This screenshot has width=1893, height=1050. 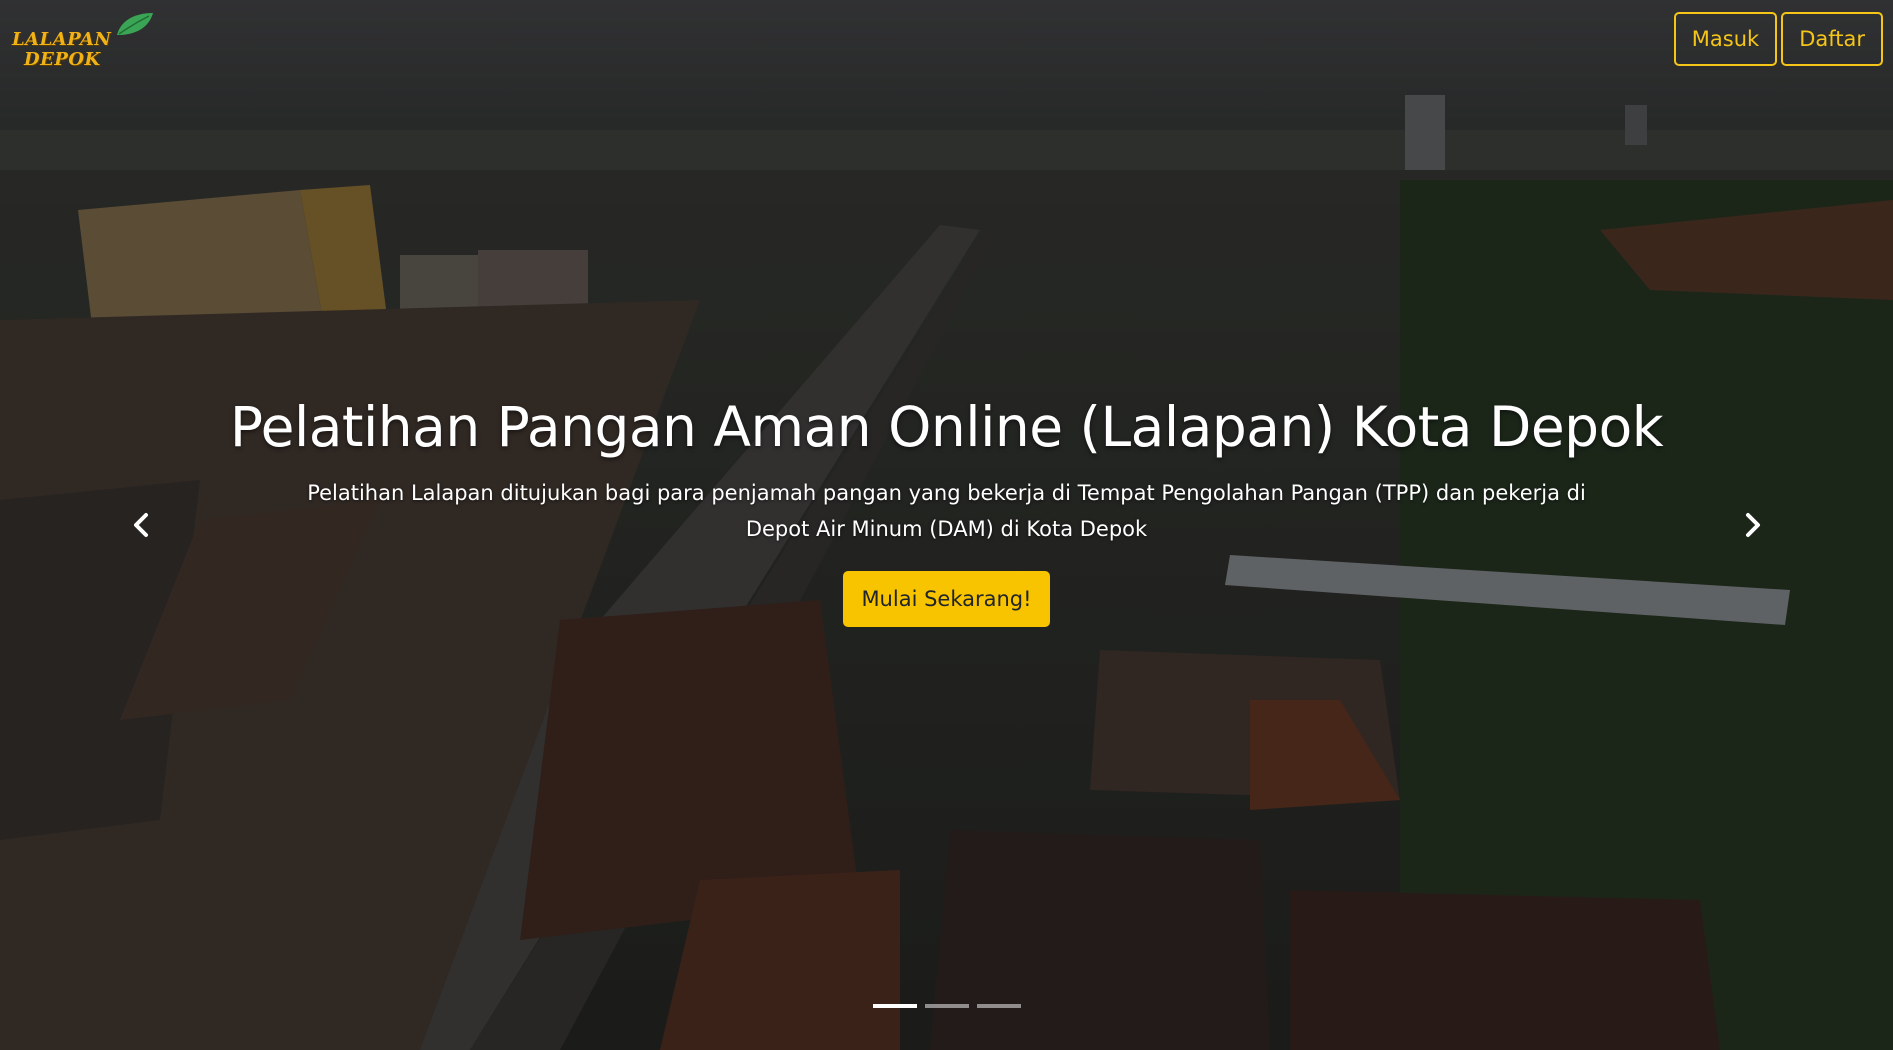 I want to click on chevron-right-icon, so click(x=1753, y=525).